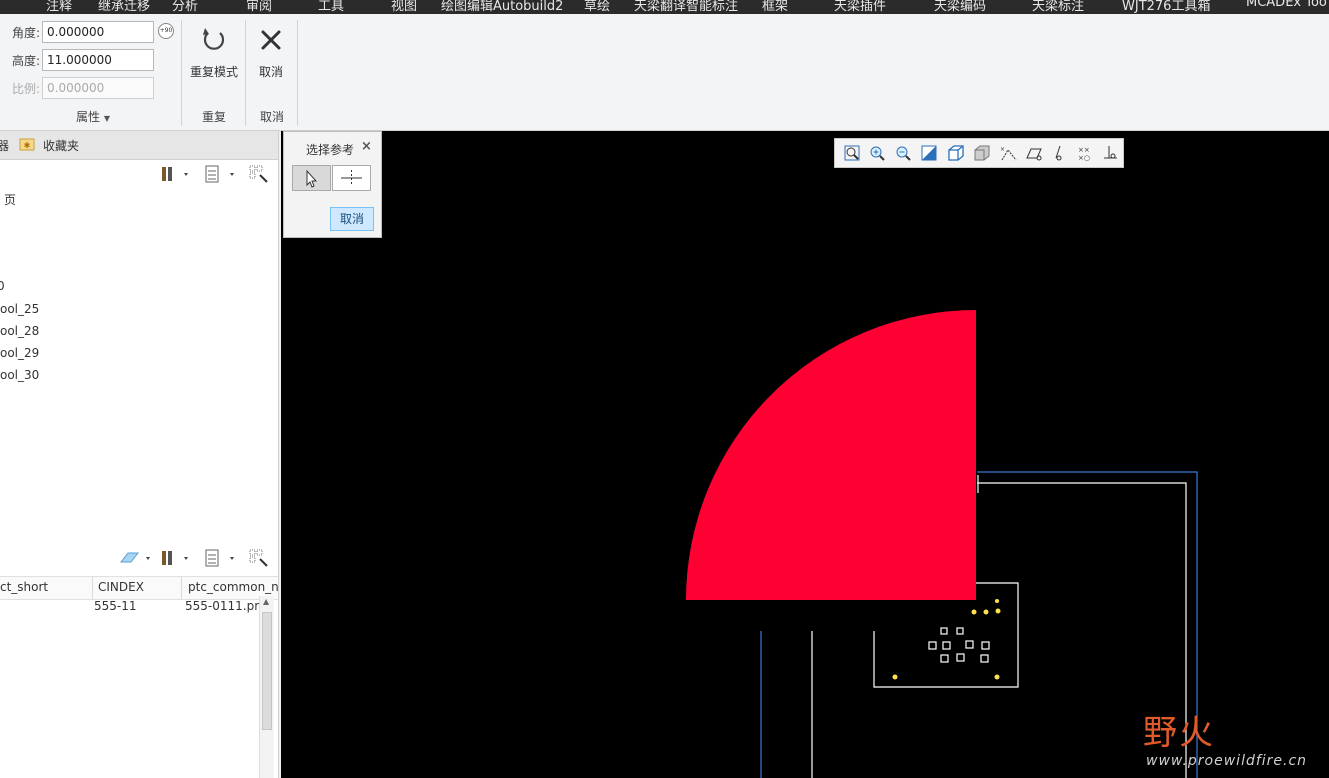 Image resolution: width=1329 pixels, height=778 pixels. I want to click on view-toolbar: × ×× ×○, so click(979, 153).